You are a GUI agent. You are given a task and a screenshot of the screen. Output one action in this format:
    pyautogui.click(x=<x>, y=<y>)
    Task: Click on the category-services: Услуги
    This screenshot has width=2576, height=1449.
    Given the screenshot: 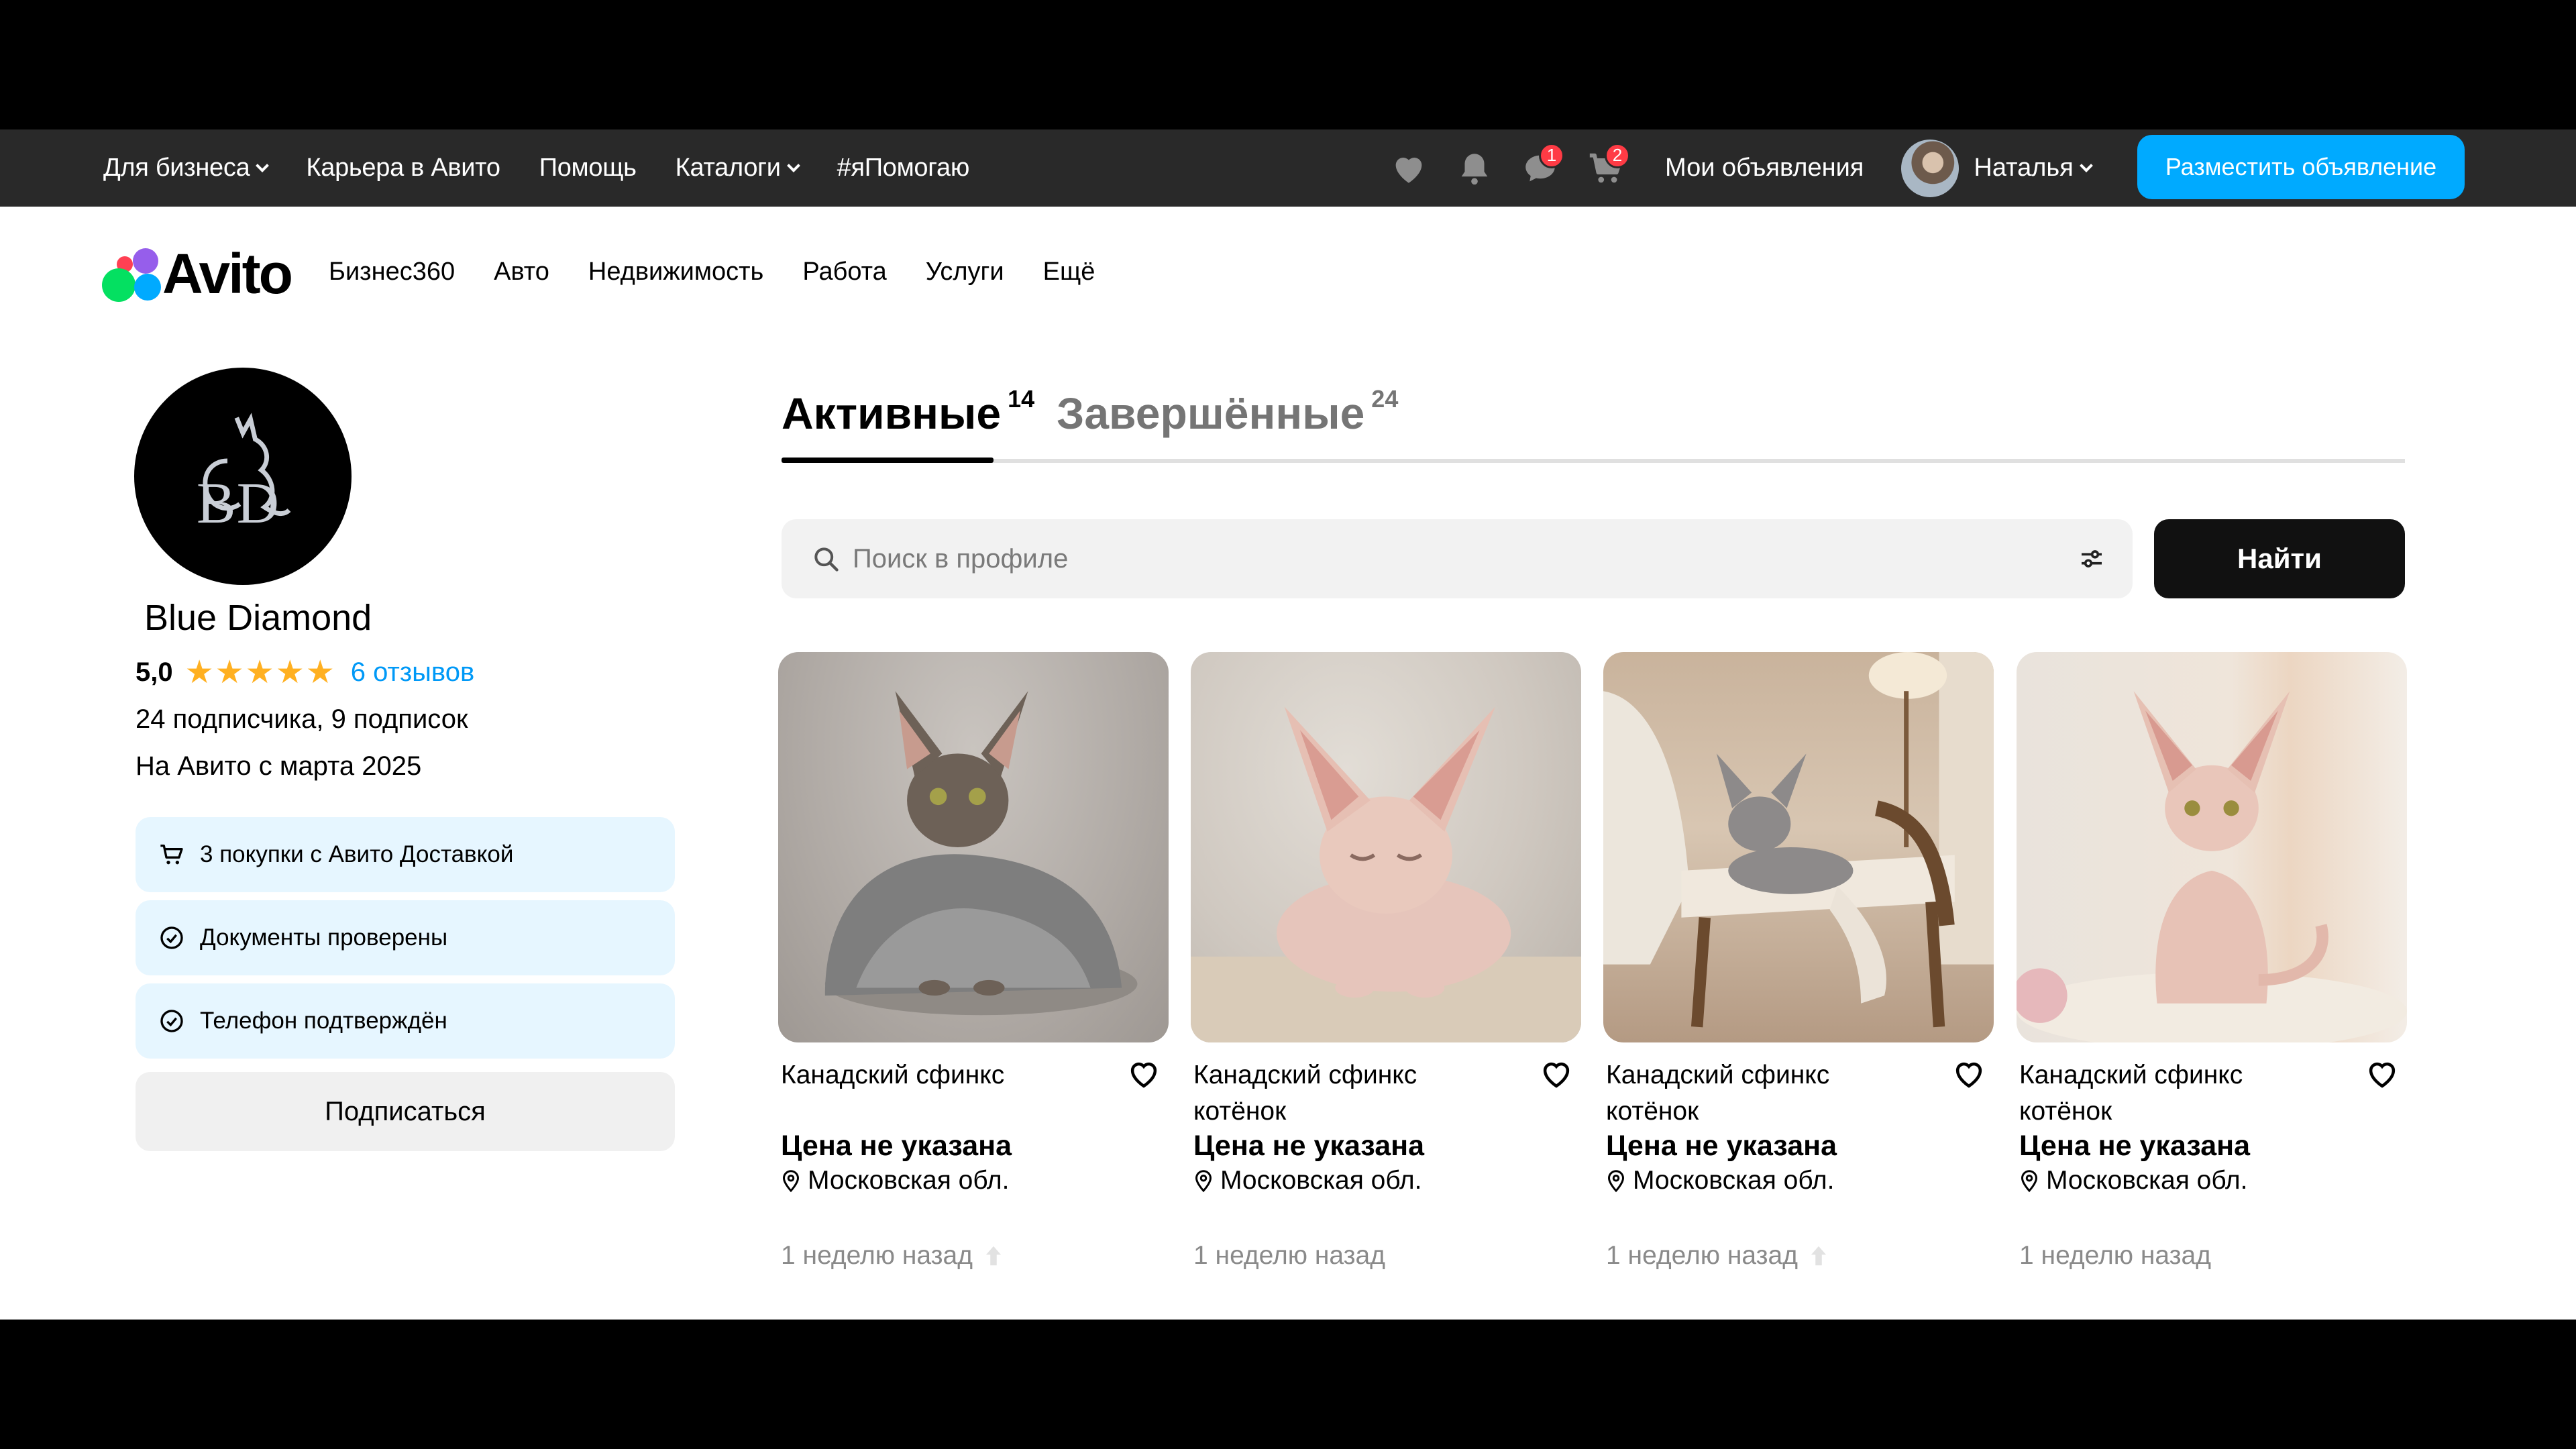 What is the action you would take?
    pyautogui.click(x=965, y=272)
    